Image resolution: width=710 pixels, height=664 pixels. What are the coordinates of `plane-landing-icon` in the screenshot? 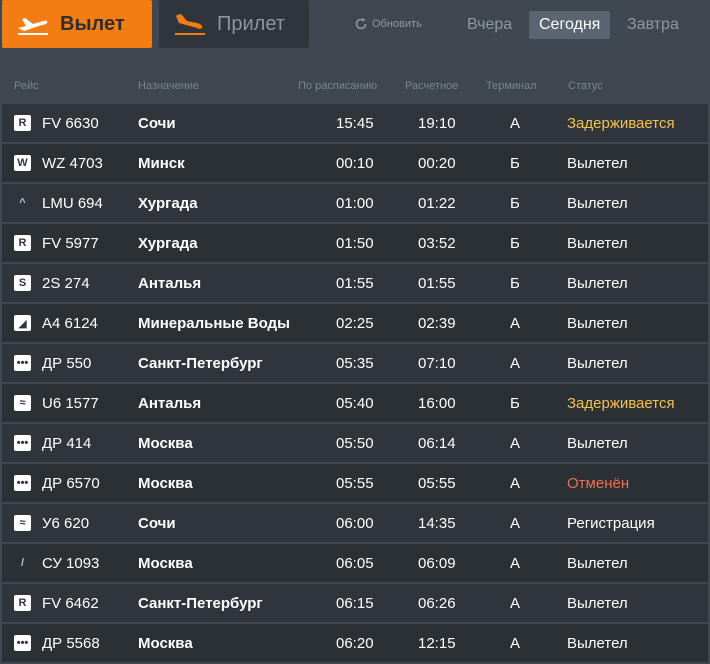 It's located at (190, 24).